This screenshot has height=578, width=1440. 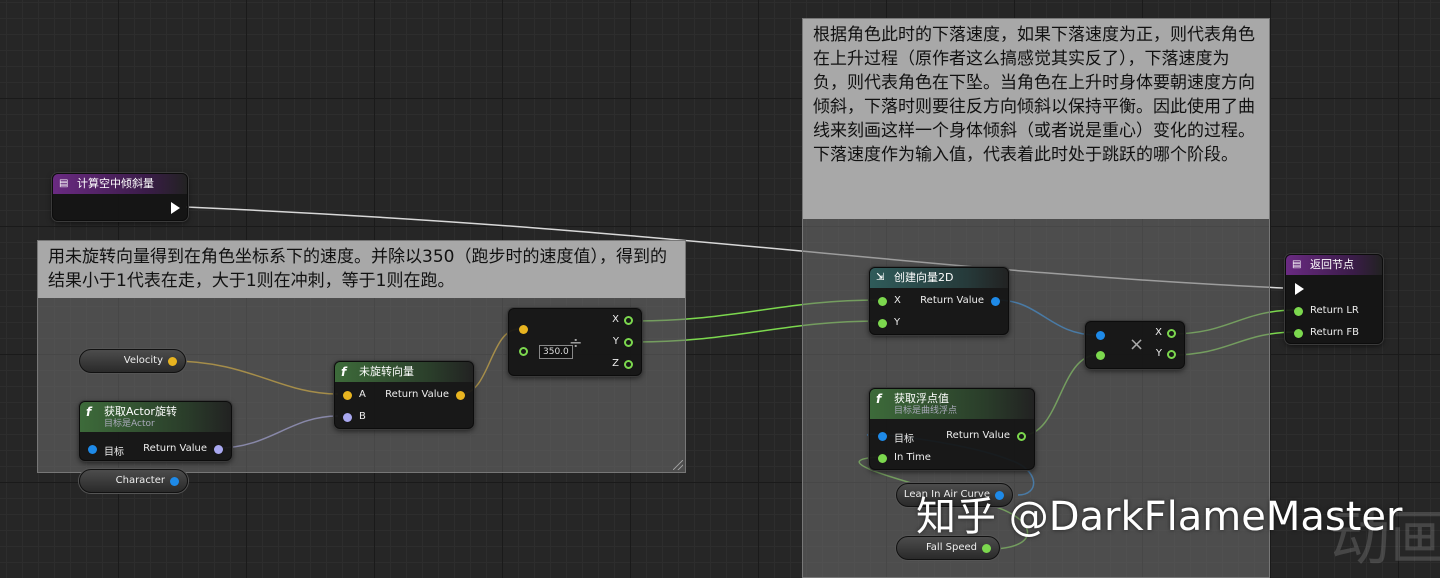 What do you see at coordinates (1298, 333) in the screenshot?
I see `return-fb-pin` at bounding box center [1298, 333].